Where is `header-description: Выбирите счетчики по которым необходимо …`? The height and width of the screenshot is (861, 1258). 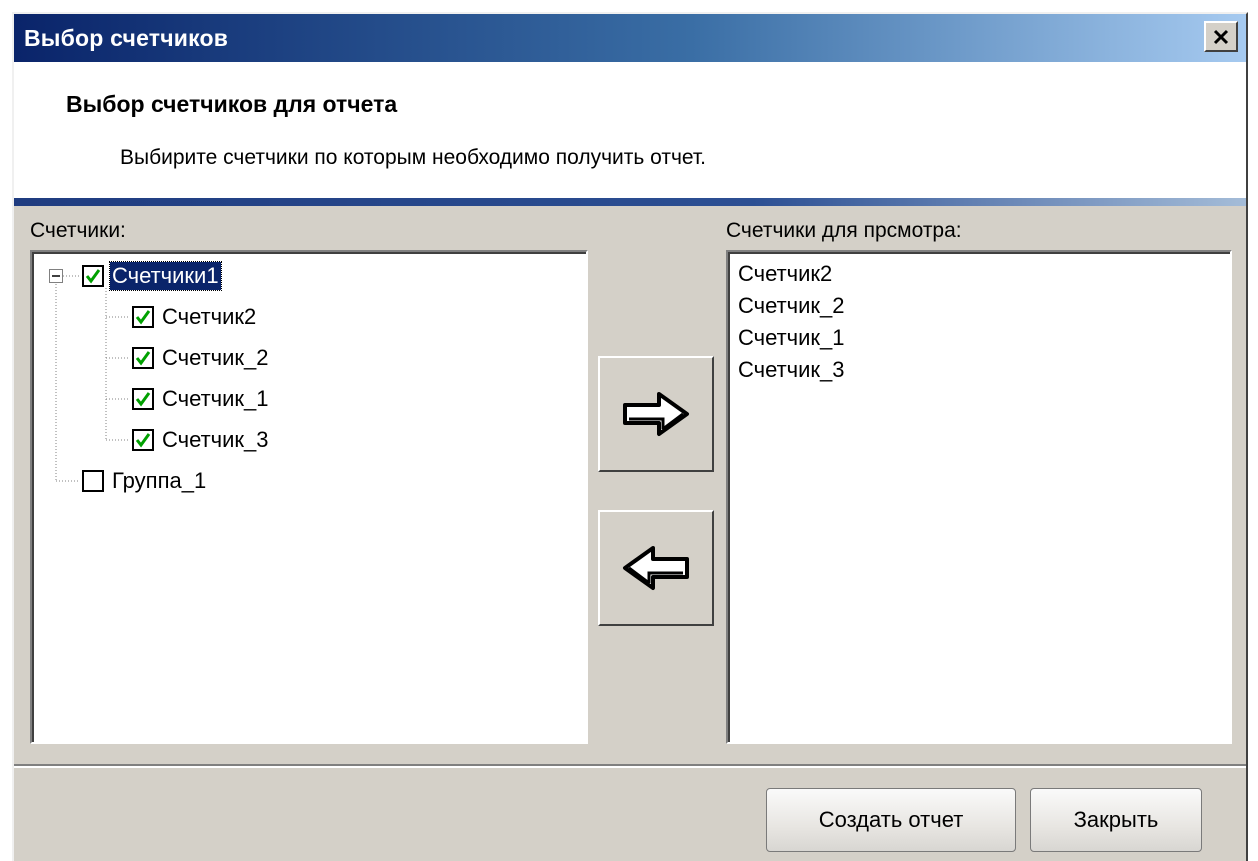
header-description: Выбирите счетчики по которым необходимо … is located at coordinates (413, 157).